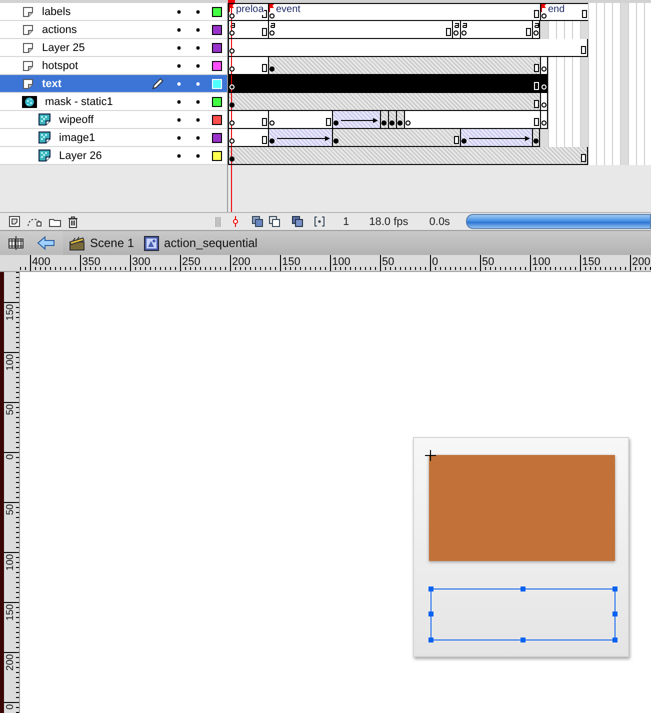  I want to click on ruler-label: 400, so click(41, 262).